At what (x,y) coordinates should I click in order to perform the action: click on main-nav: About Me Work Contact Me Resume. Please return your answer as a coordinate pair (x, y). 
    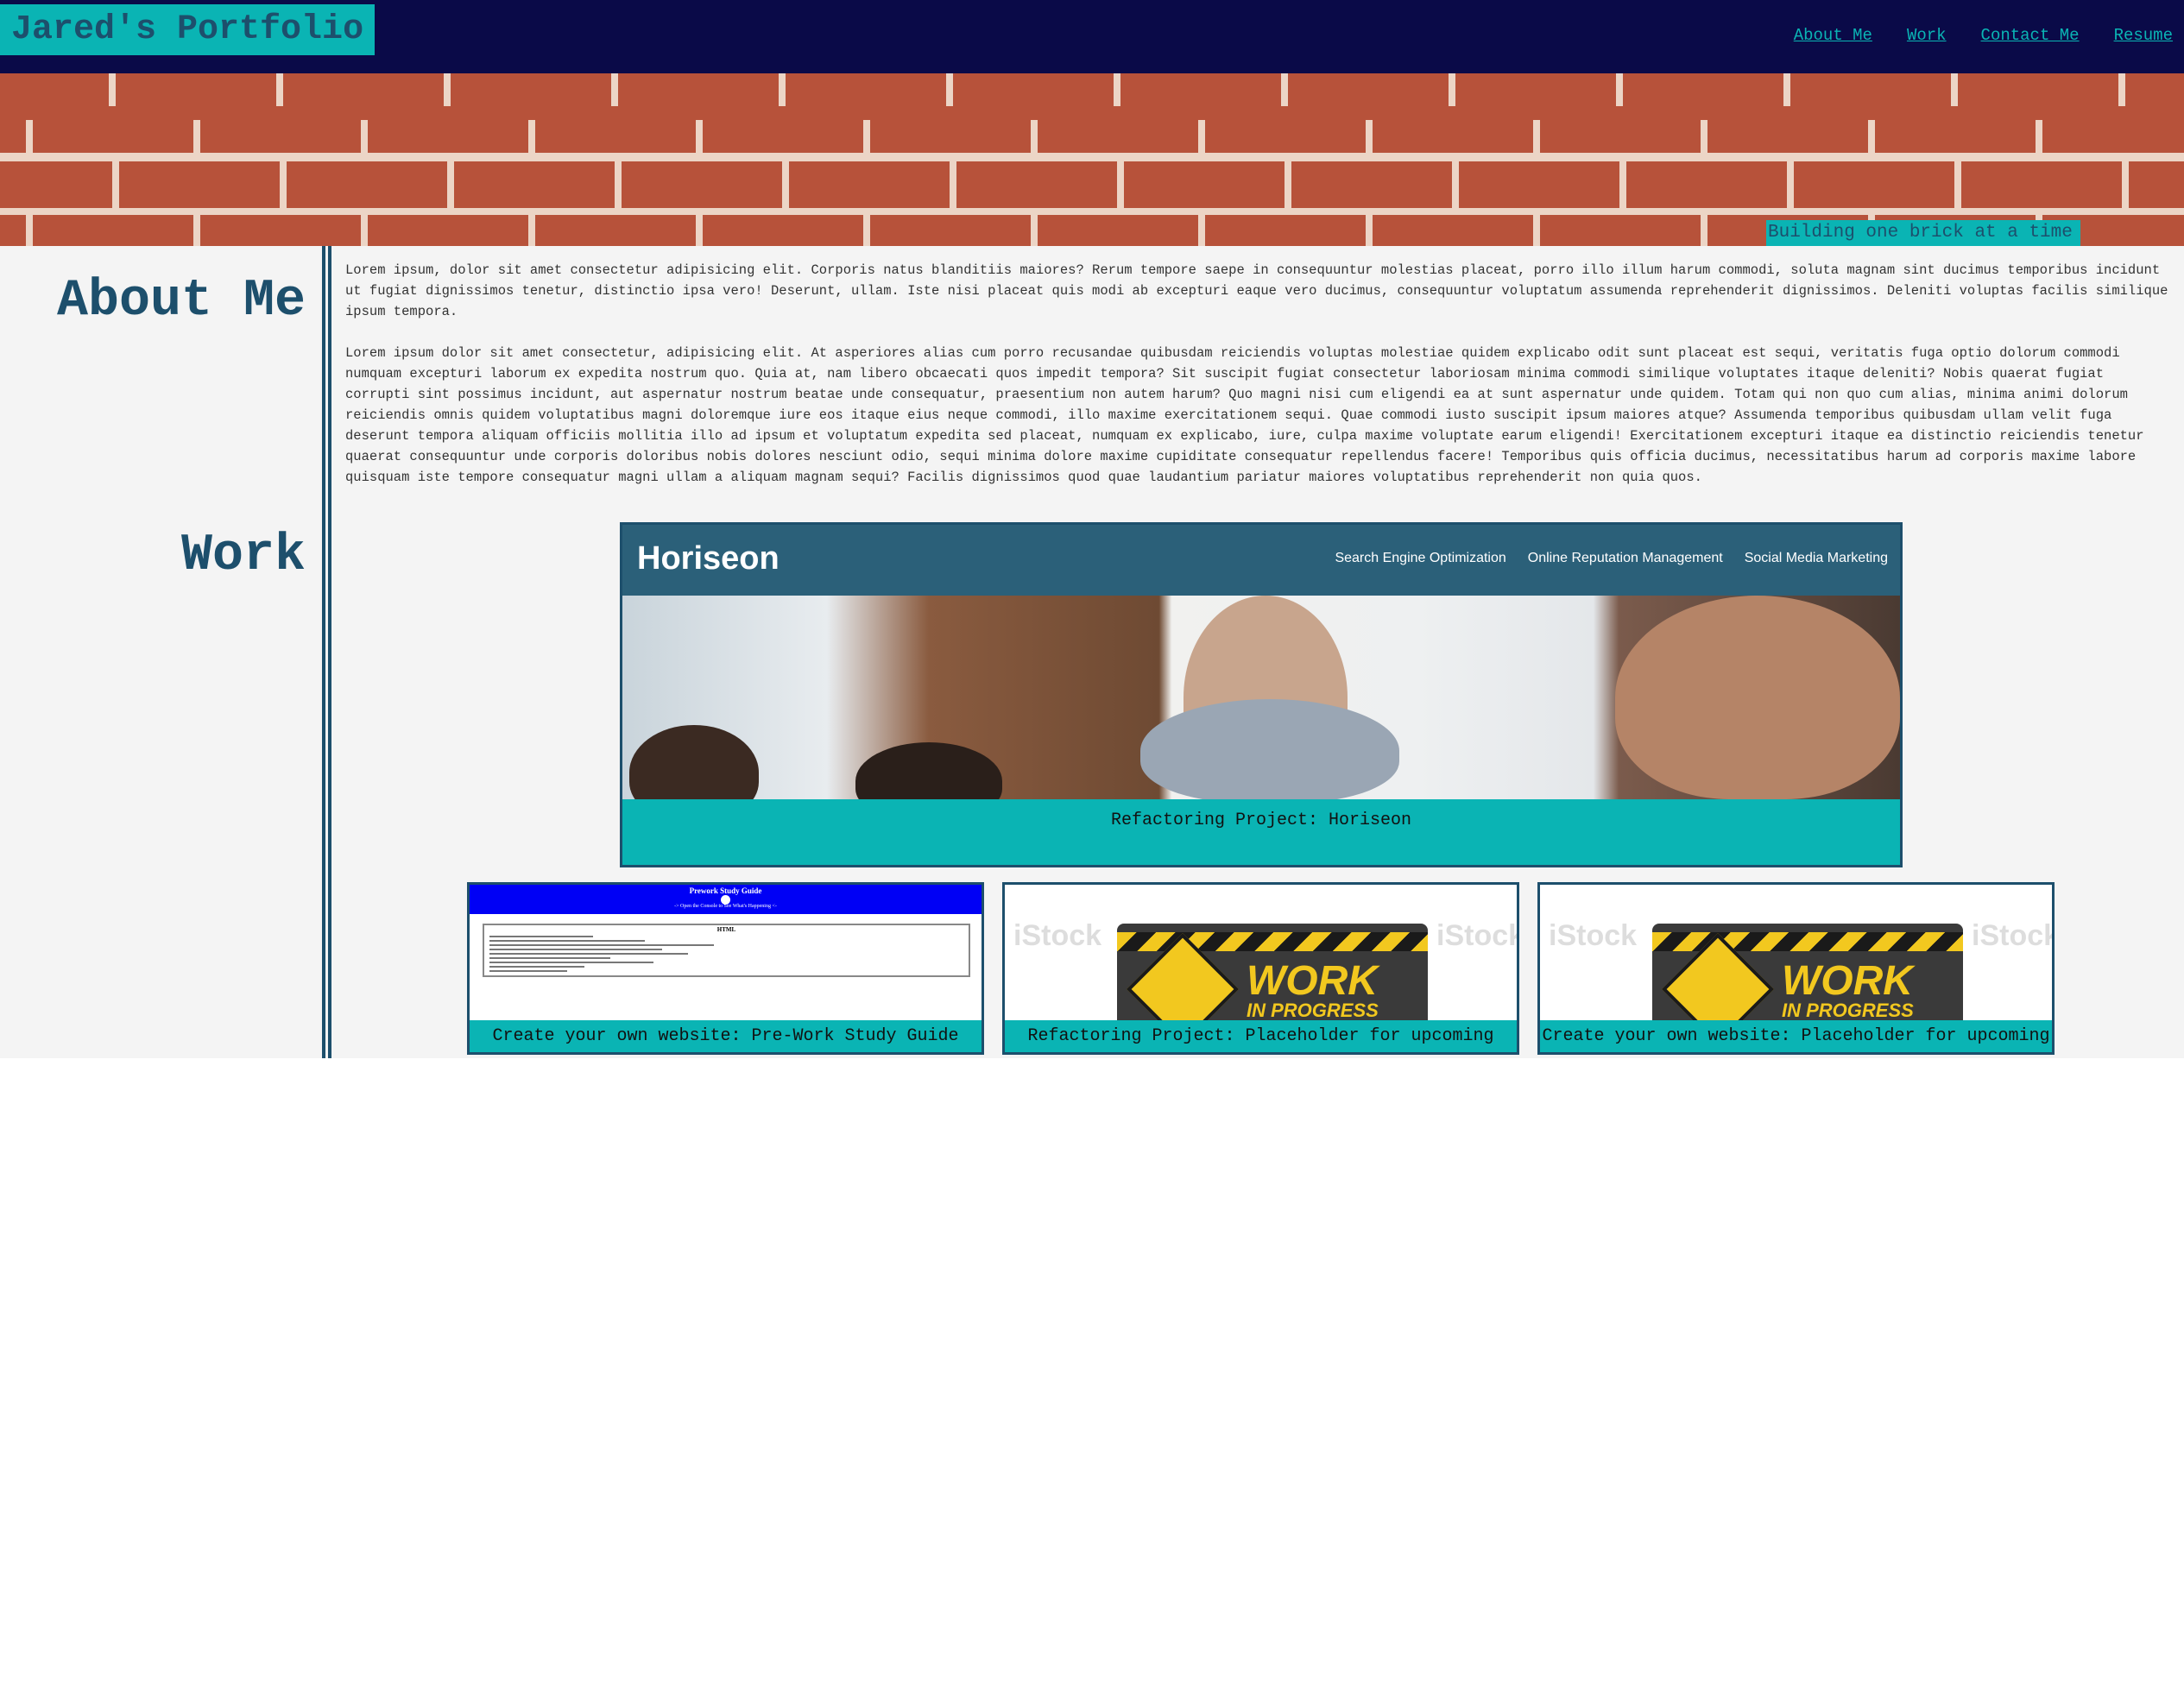
    Looking at the image, I should click on (1984, 35).